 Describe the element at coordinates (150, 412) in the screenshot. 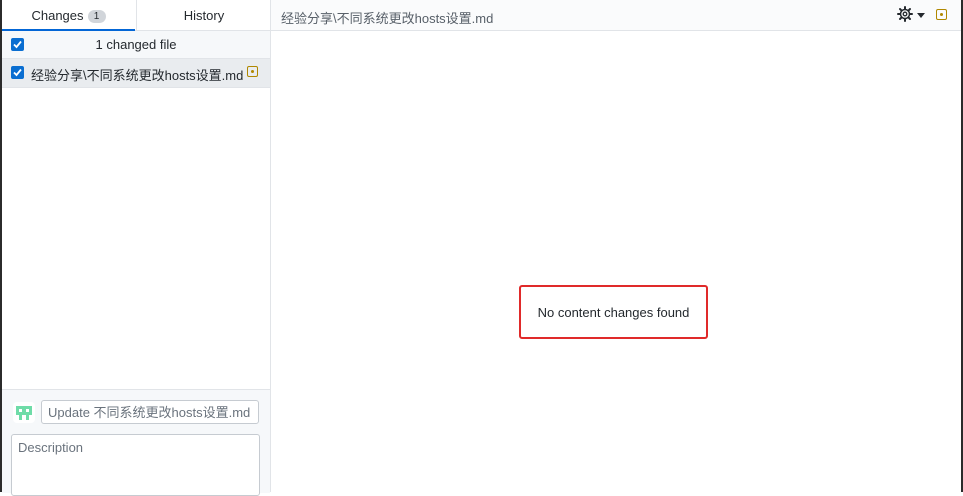

I see `commit-summary-input` at that location.